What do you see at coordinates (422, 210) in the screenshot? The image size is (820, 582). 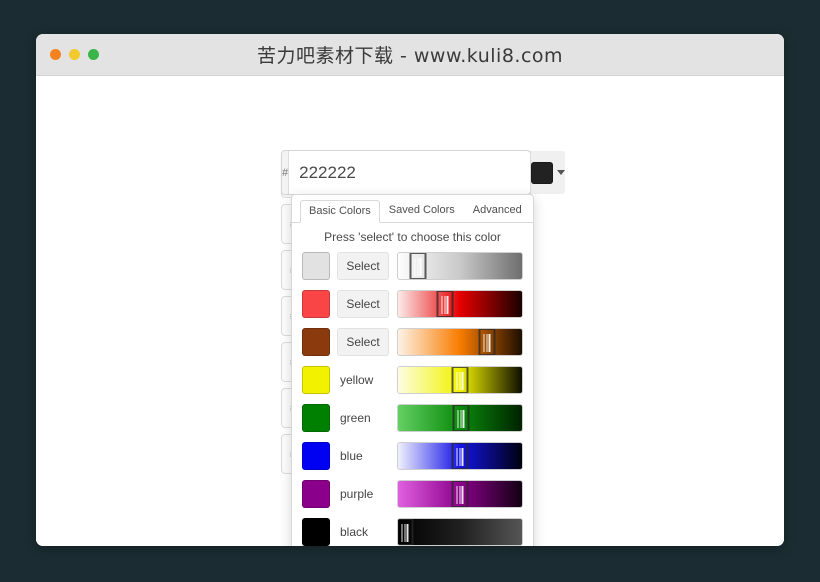 I see `tab-saved-colors: Saved Colors` at bounding box center [422, 210].